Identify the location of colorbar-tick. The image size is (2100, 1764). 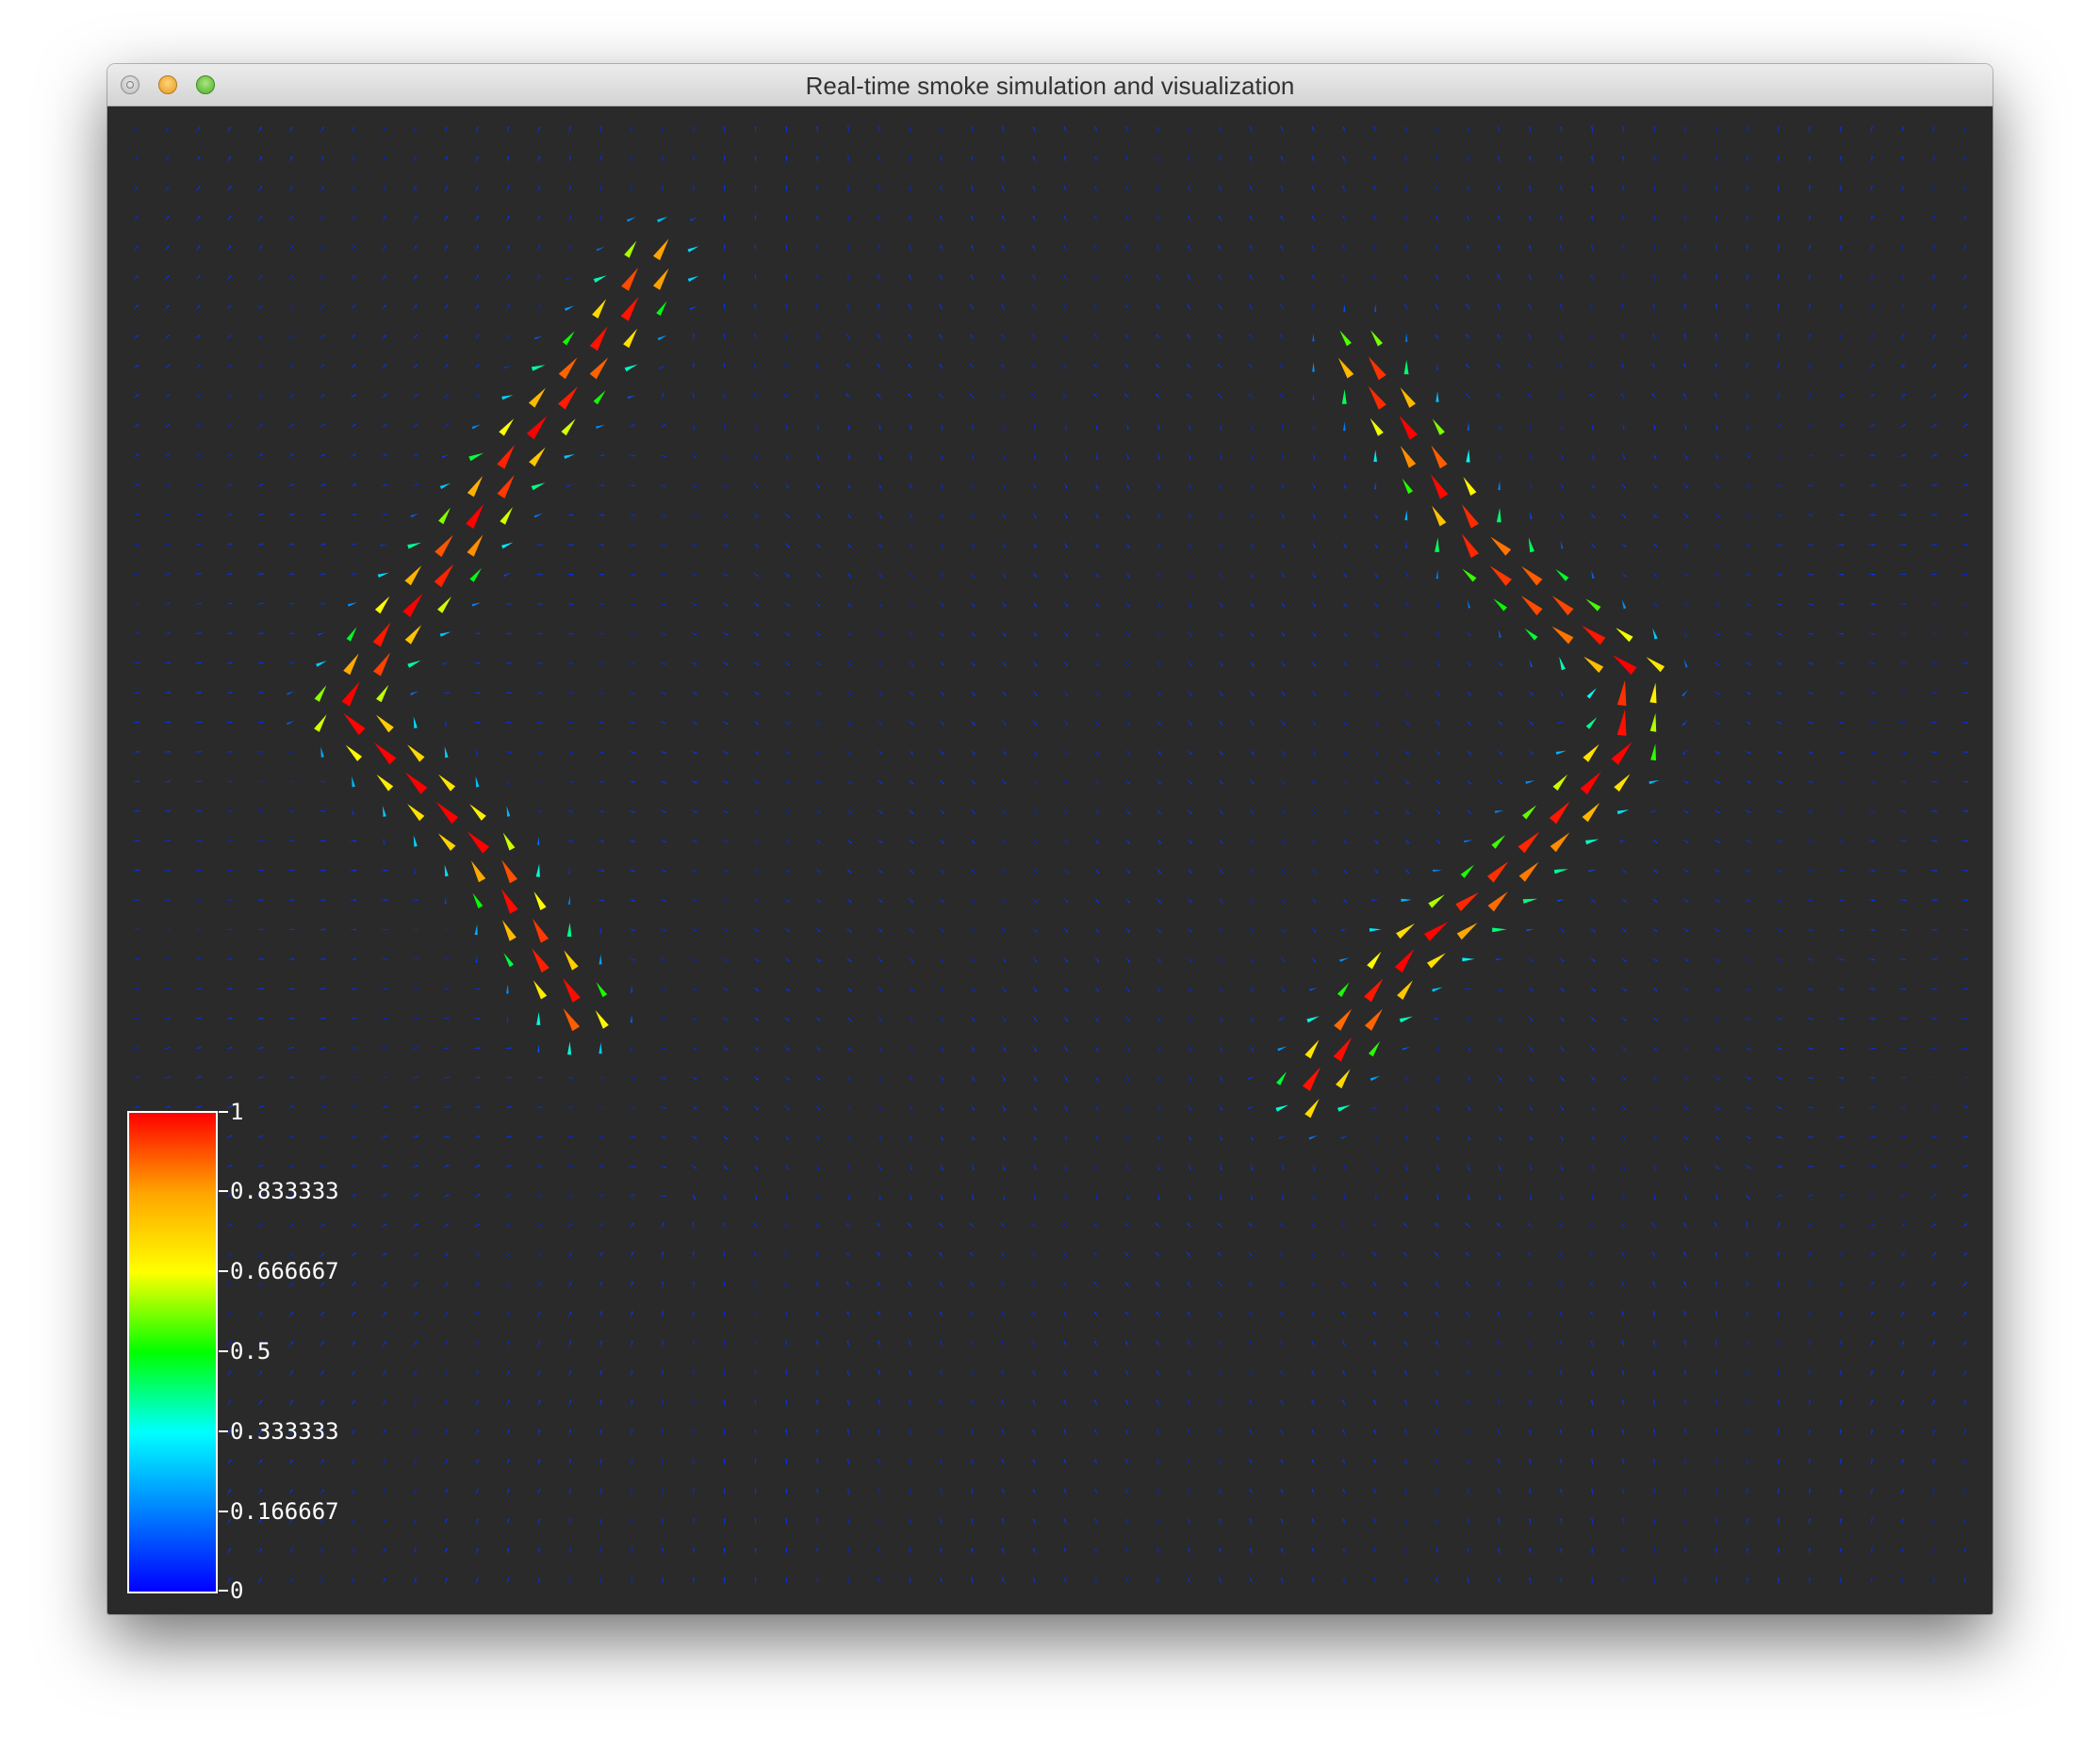
(223, 1191).